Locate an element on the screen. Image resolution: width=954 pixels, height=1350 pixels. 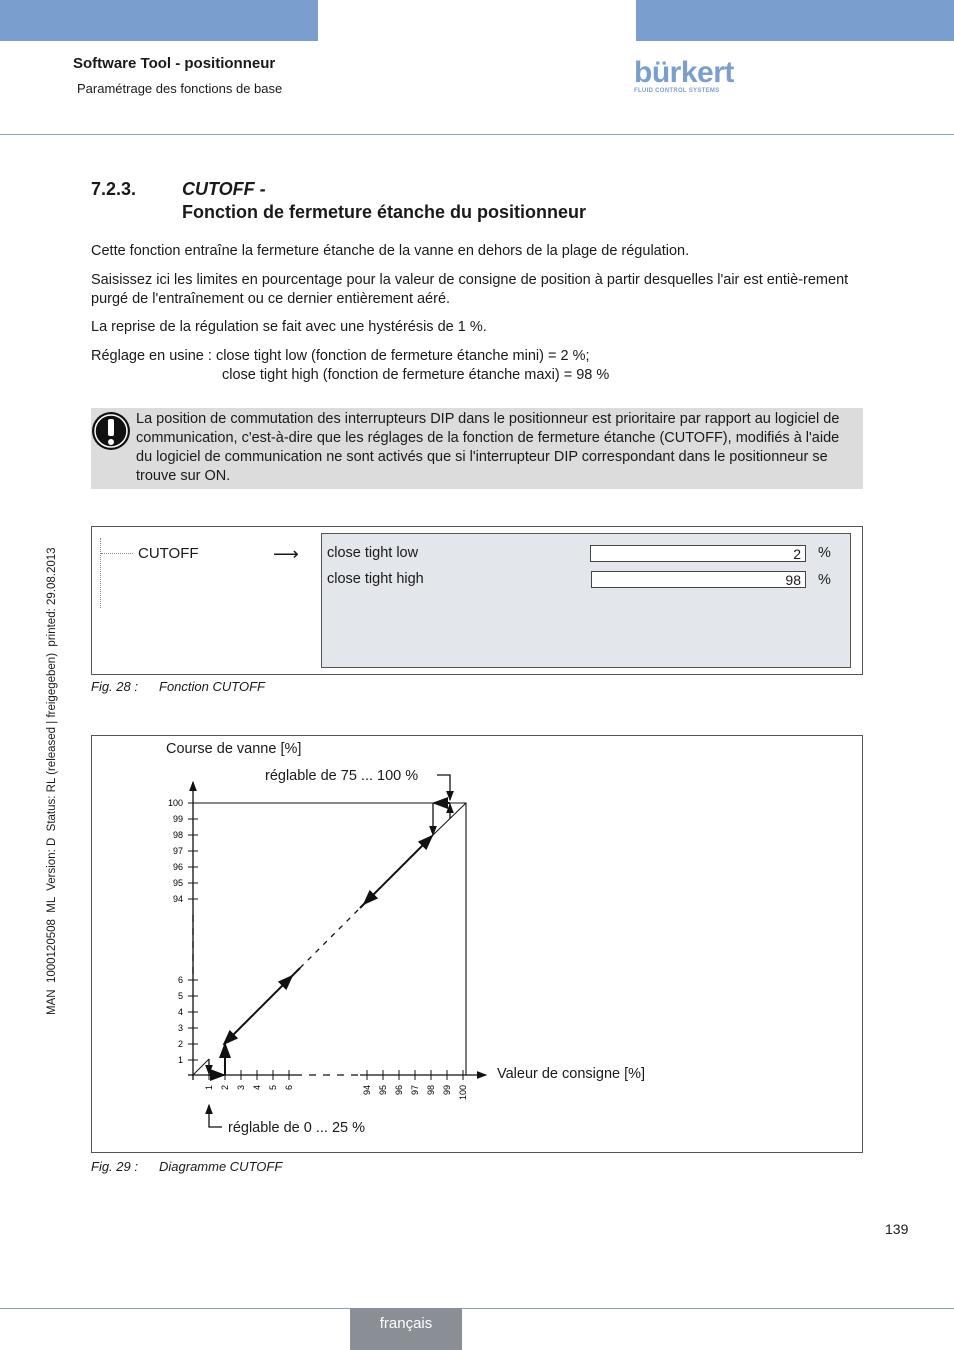
language-tab: français is located at coordinates (406, 1329).